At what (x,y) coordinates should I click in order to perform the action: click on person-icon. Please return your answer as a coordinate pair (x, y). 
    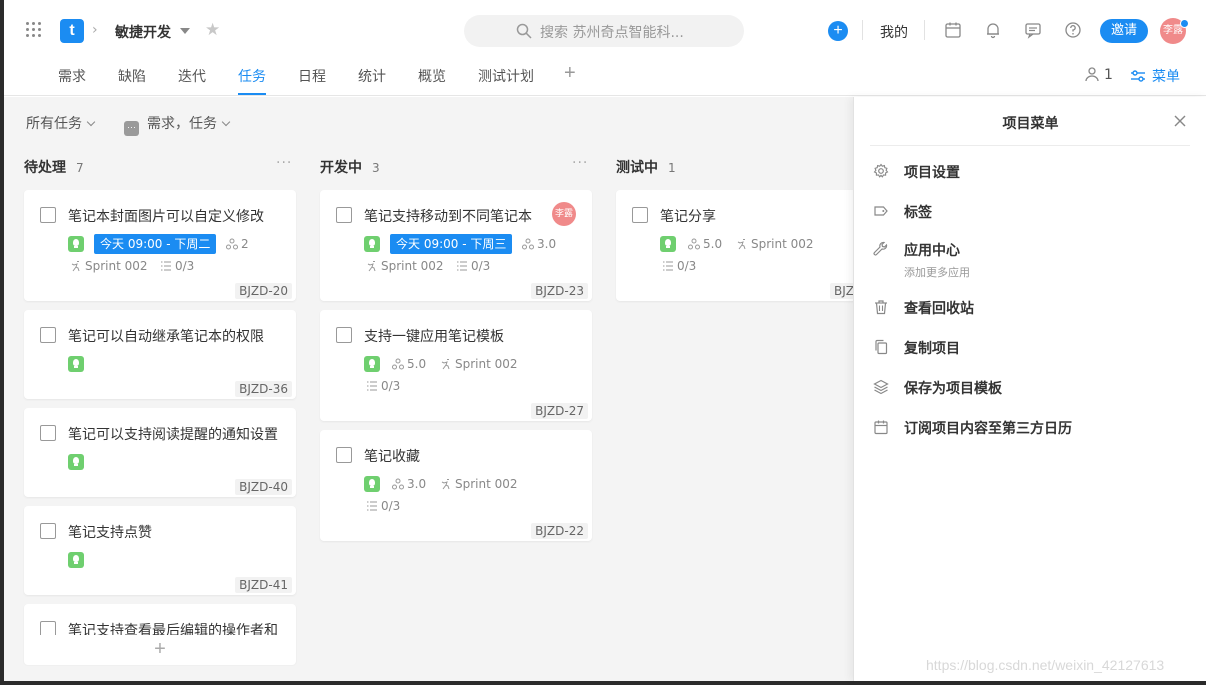
    Looking at the image, I should click on (1092, 74).